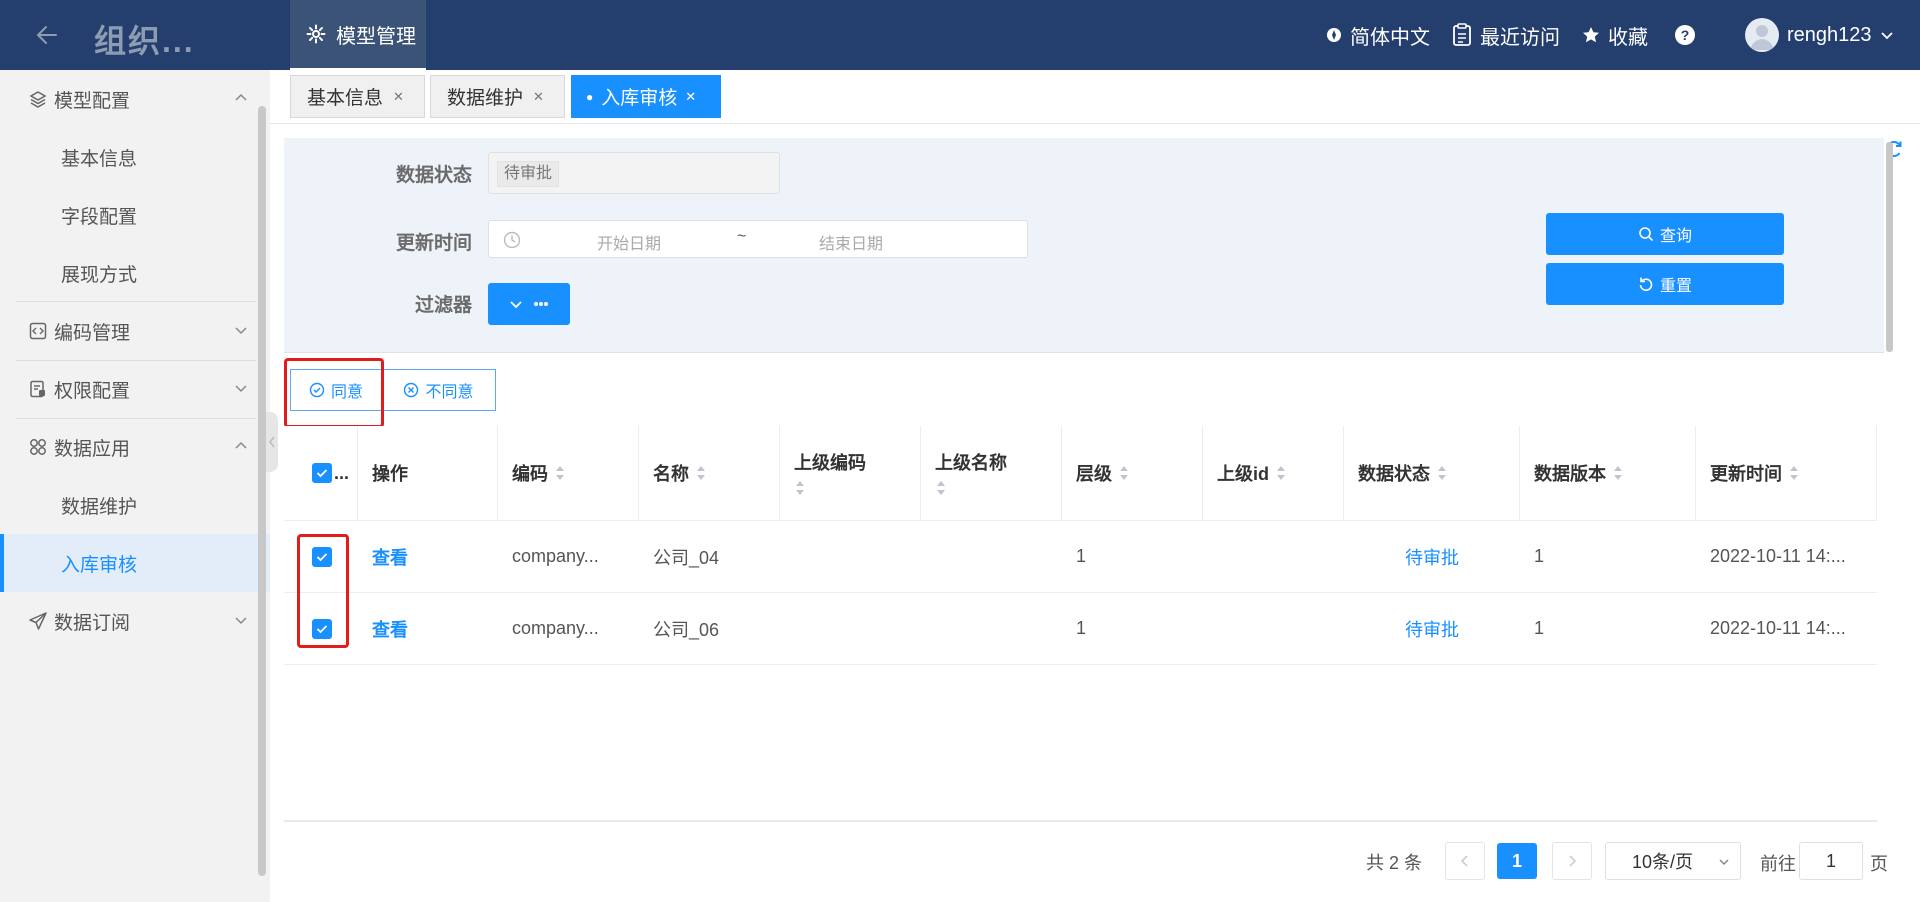 The width and height of the screenshot is (1920, 902). I want to click on recent-label: 最近访问, so click(1520, 37).